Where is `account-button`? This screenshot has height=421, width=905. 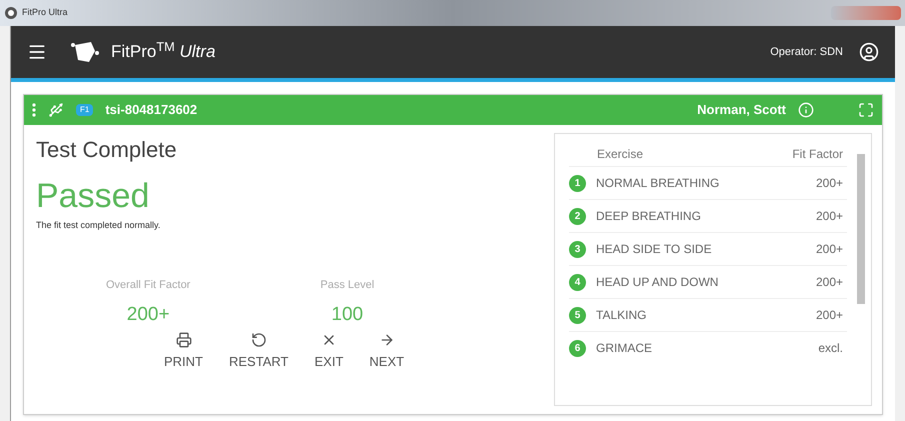 account-button is located at coordinates (869, 52).